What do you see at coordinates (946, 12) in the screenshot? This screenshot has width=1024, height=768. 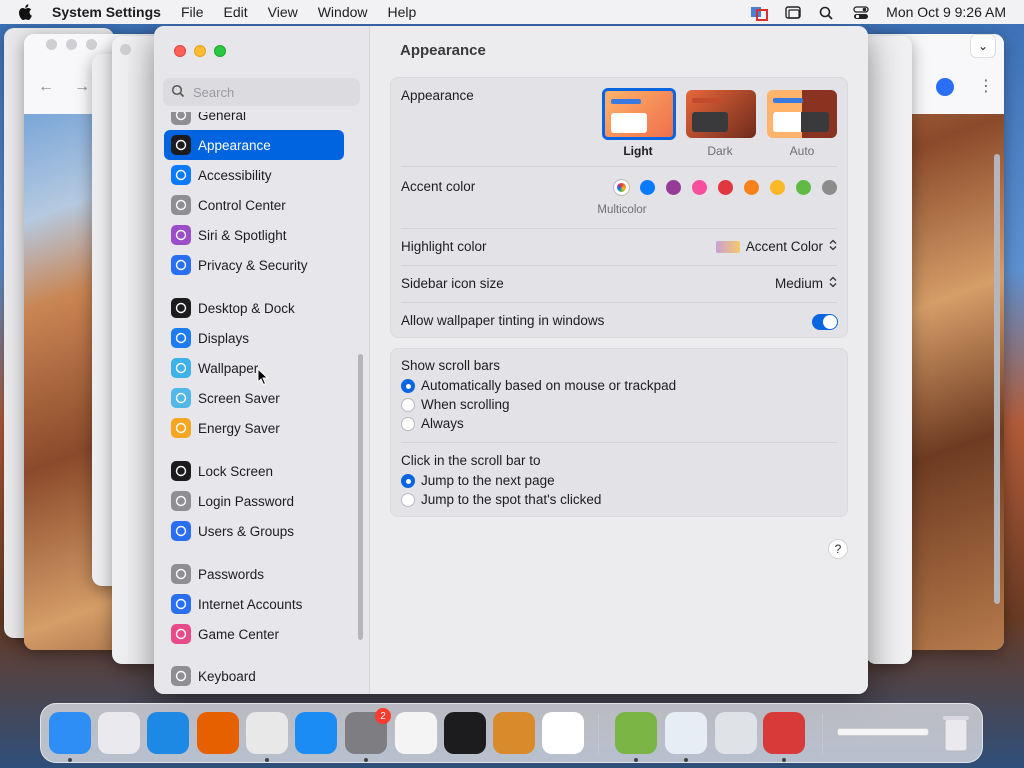 I see `menu-clock: Mon Oct 9 9:26 AM` at bounding box center [946, 12].